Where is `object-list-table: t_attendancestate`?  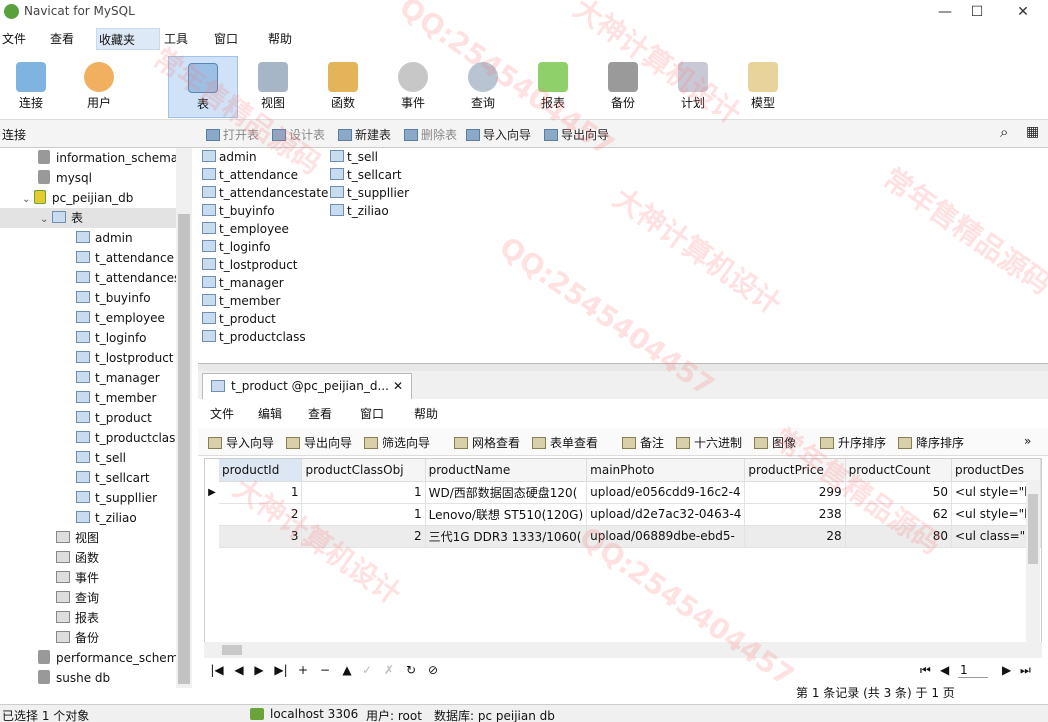
object-list-table: t_attendancestate is located at coordinates (265, 193).